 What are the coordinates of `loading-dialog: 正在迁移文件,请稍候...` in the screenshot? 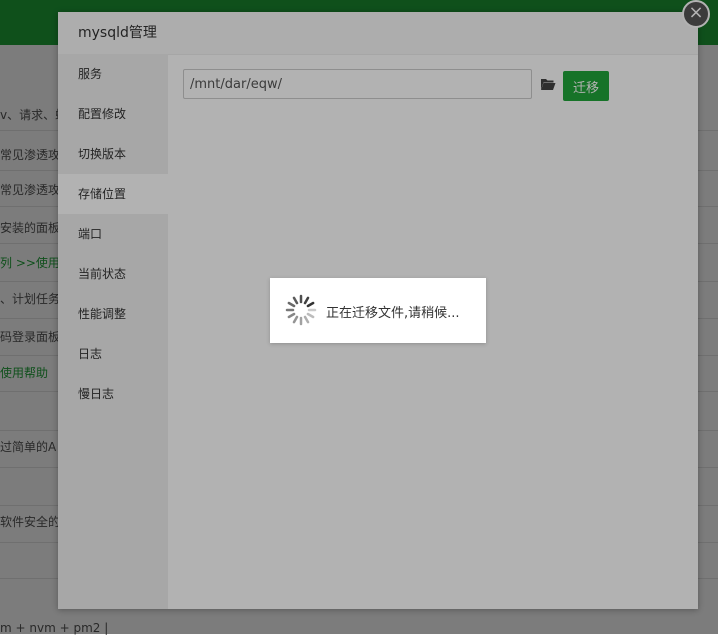 It's located at (378, 310).